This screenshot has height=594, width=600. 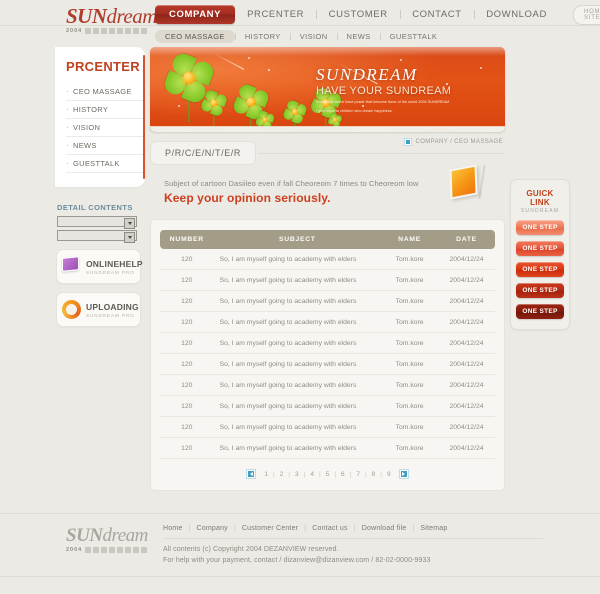 I want to click on prev-arrow-icon, so click(x=251, y=474).